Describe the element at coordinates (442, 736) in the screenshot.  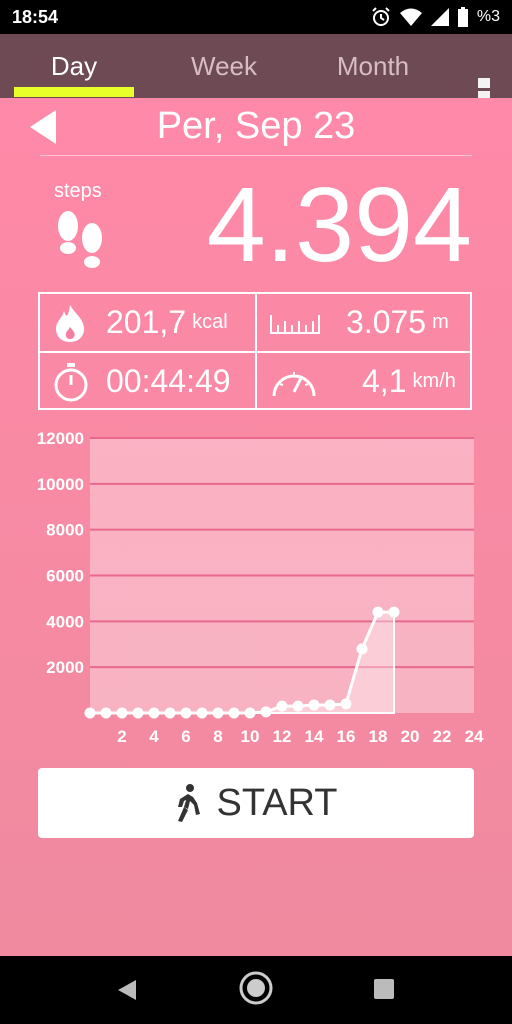
I see `x-tick-label: 22` at that location.